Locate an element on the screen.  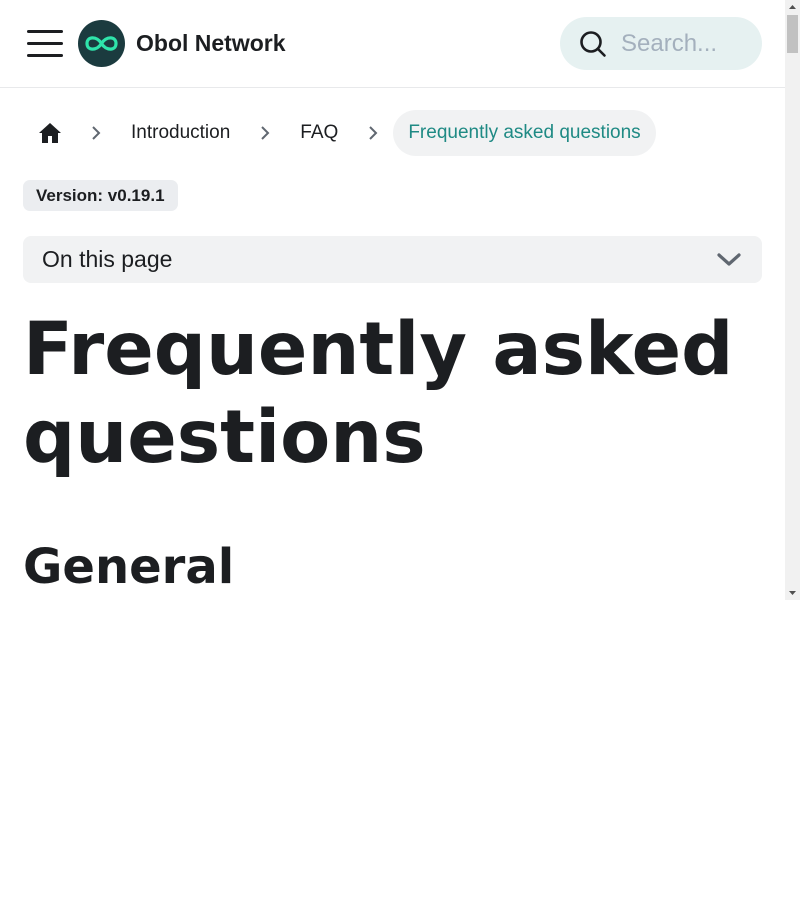
search-box is located at coordinates (661, 43).